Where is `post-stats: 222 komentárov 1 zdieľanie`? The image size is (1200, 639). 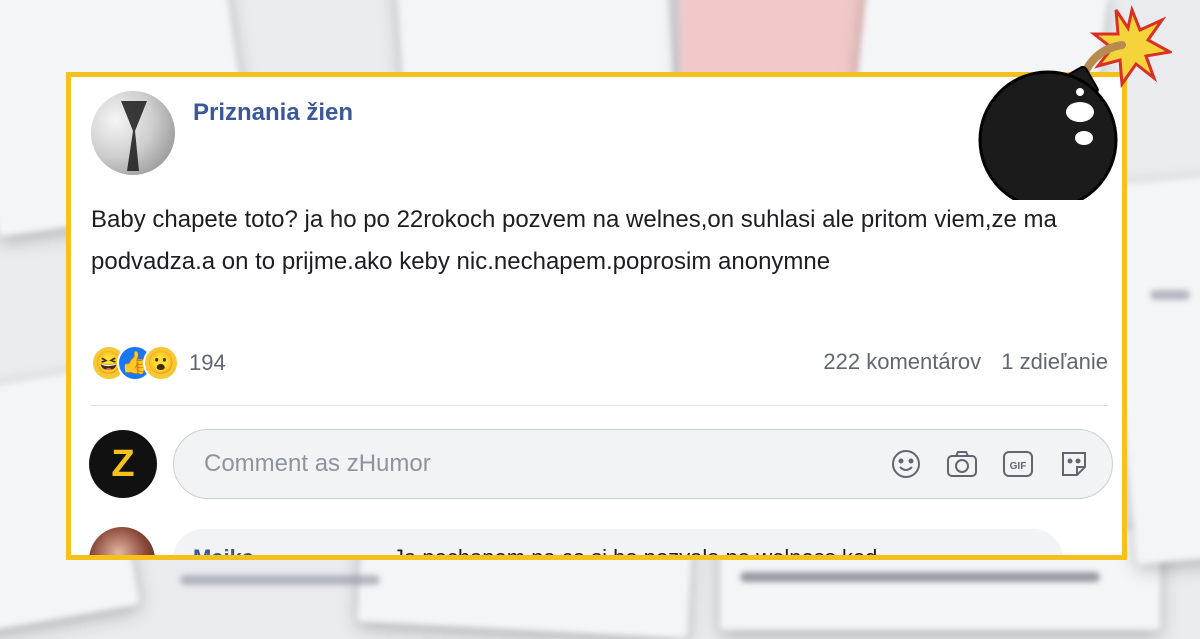
post-stats: 222 komentárov 1 zdieľanie is located at coordinates (958, 362).